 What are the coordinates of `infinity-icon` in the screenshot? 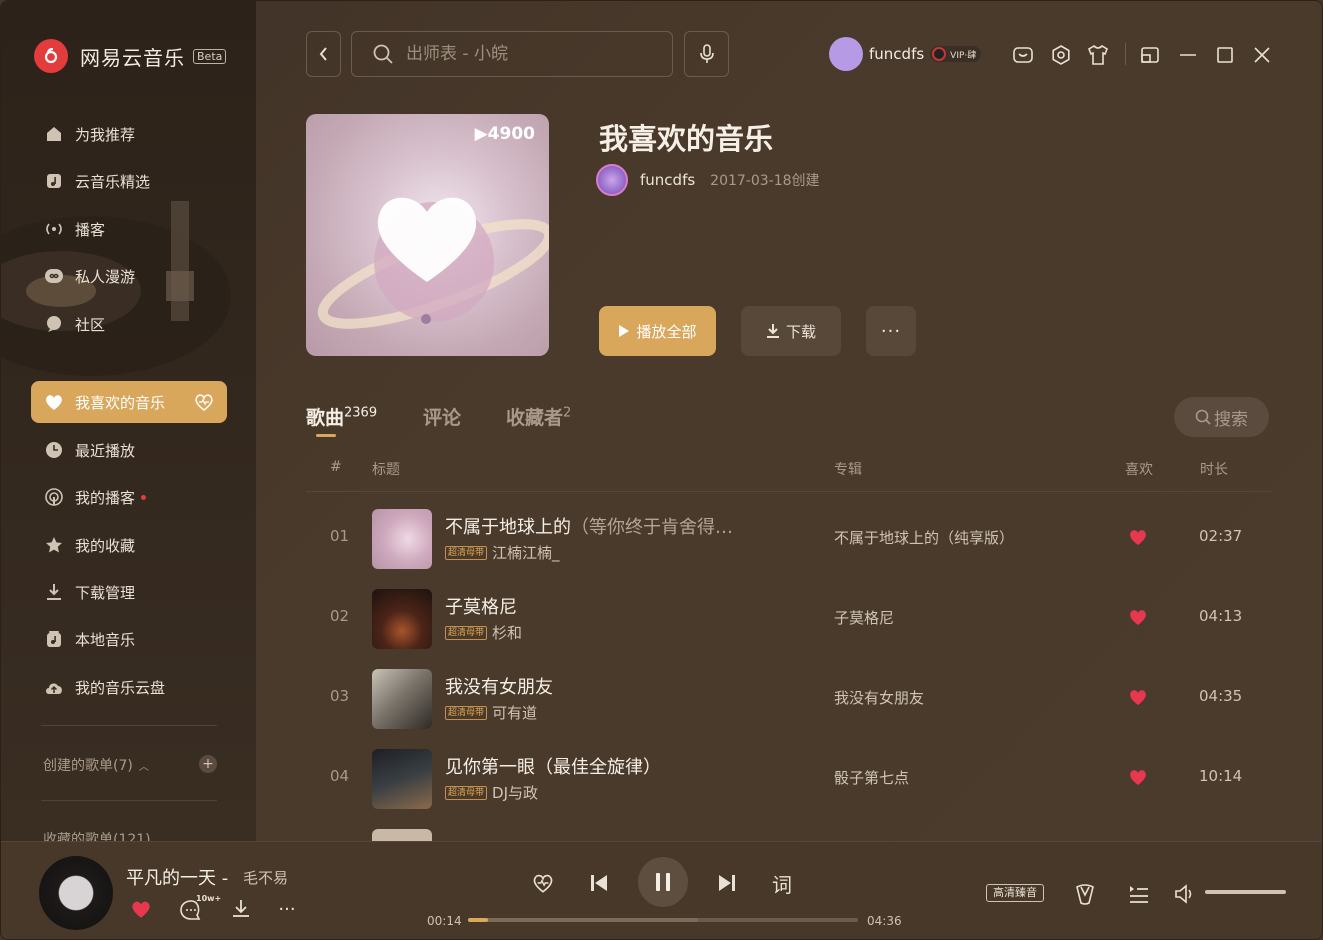 It's located at (54, 276).